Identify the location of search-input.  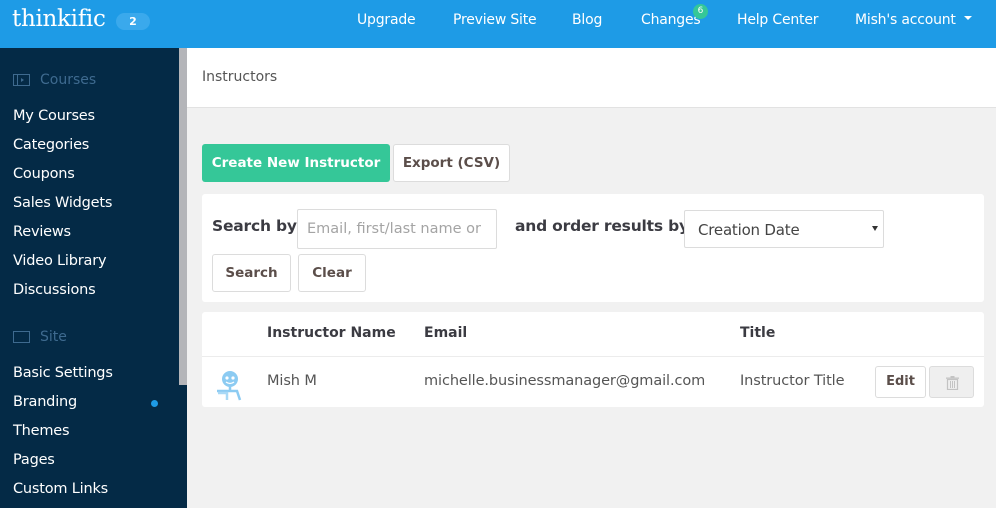
(397, 229).